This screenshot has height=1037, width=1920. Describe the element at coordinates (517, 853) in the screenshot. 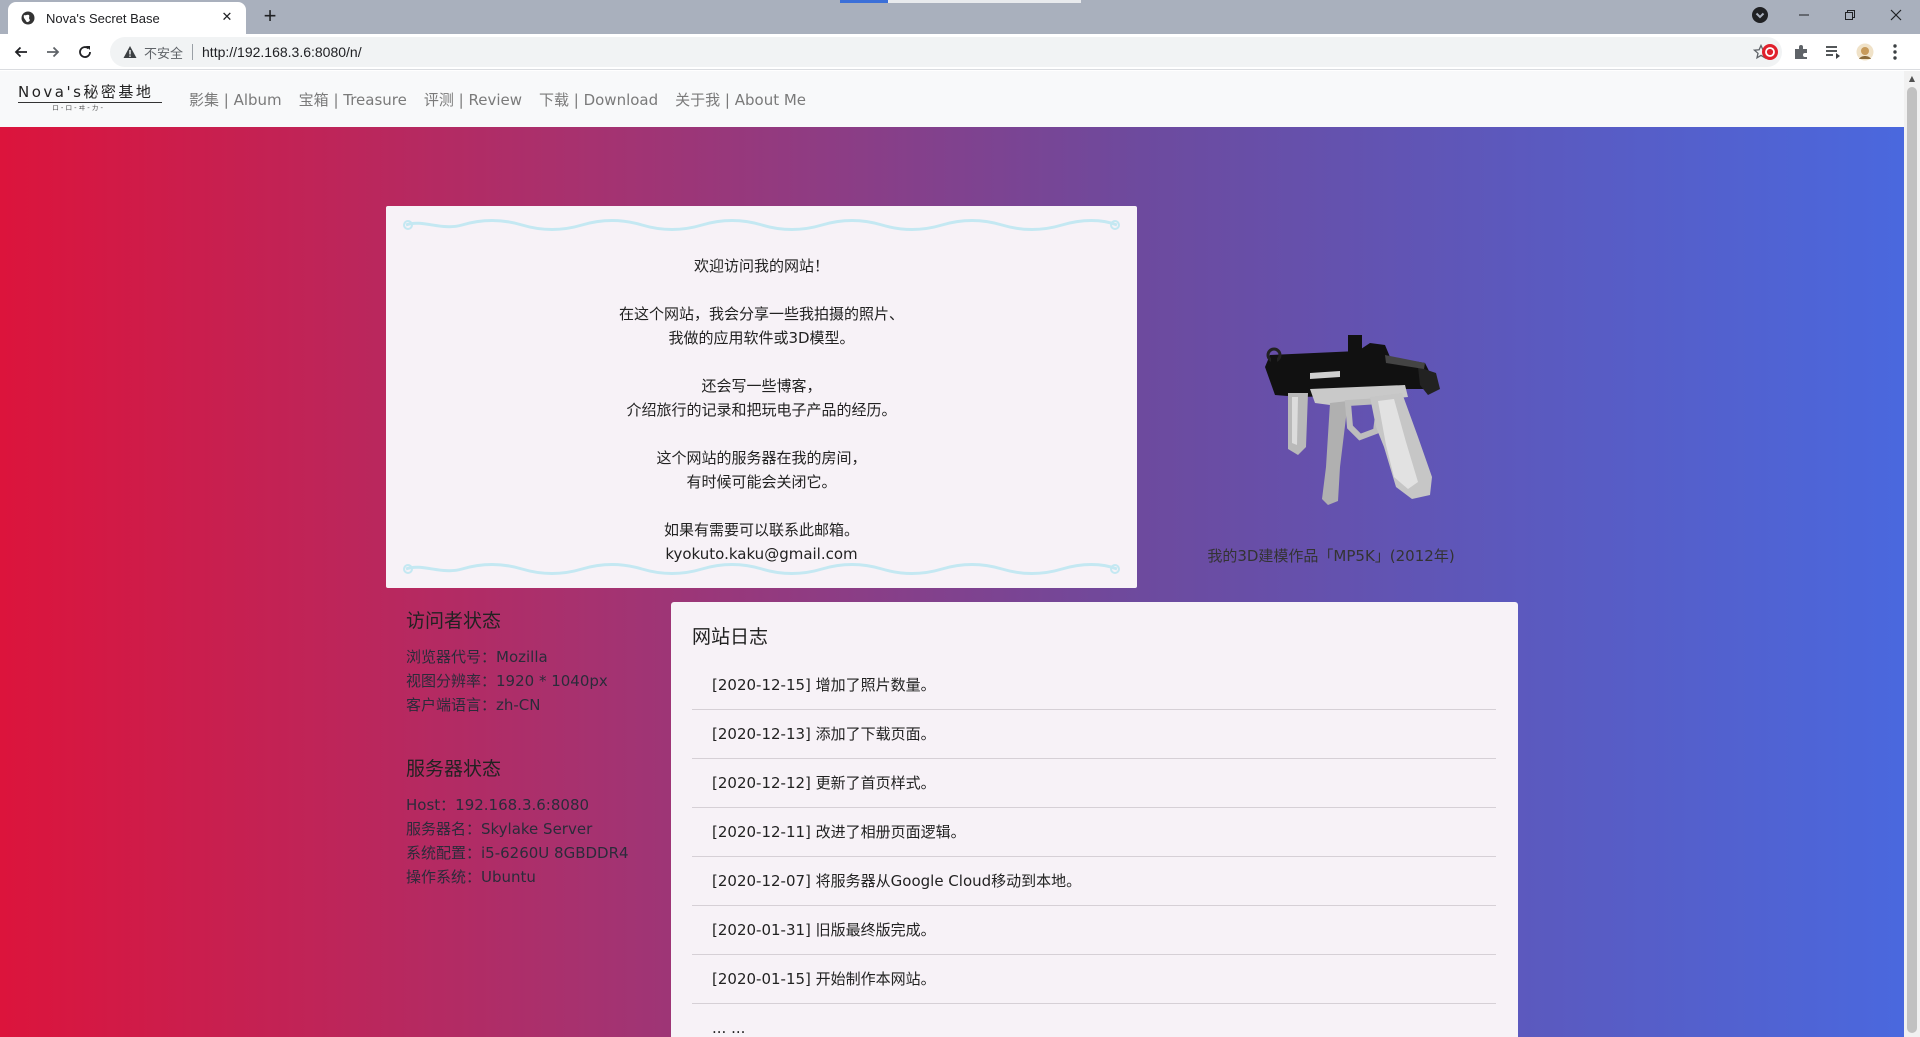

I see `server-config: 系统配置：i5-6260U 8GBDDR4` at that location.